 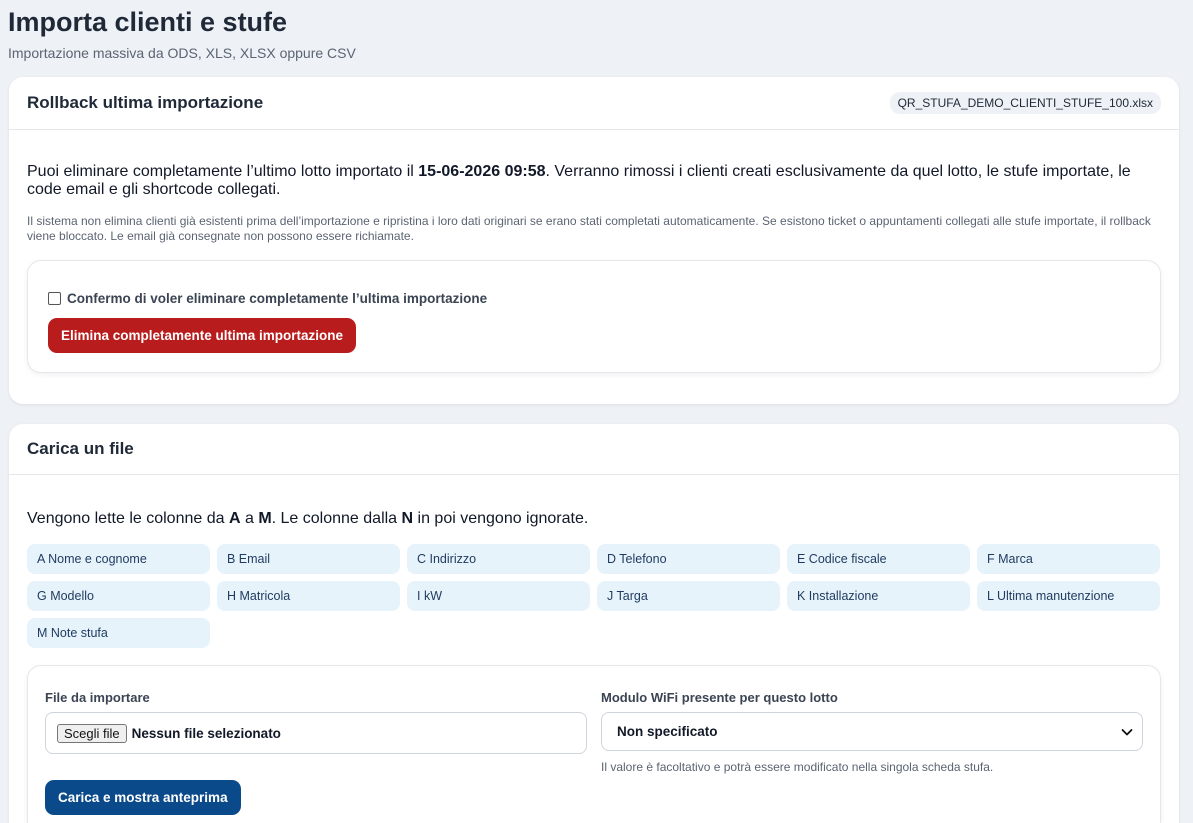 What do you see at coordinates (80, 448) in the screenshot?
I see `upload-title: Carica un file` at bounding box center [80, 448].